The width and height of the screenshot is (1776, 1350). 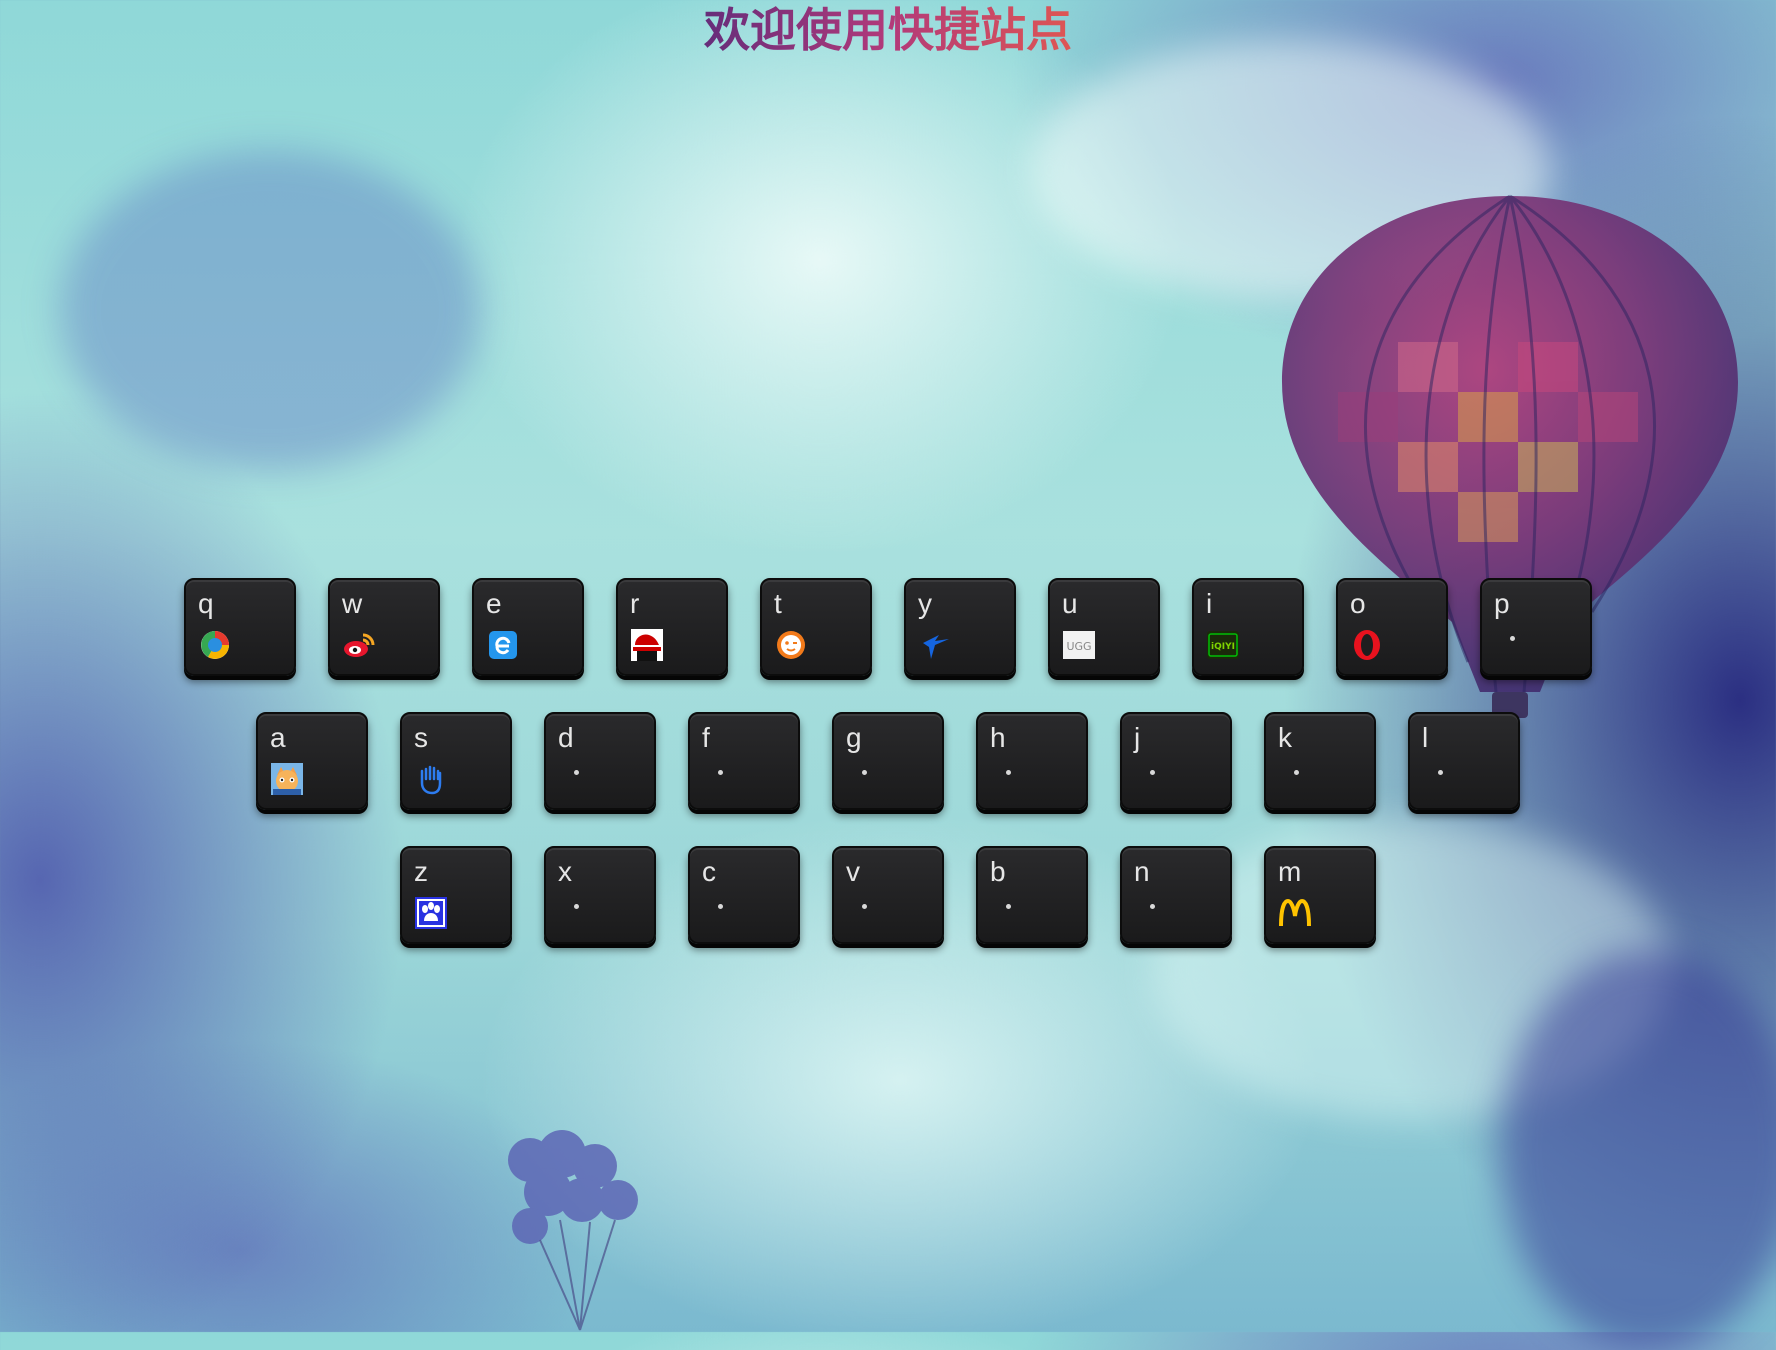 What do you see at coordinates (456, 761) in the screenshot?
I see `key-s: s` at bounding box center [456, 761].